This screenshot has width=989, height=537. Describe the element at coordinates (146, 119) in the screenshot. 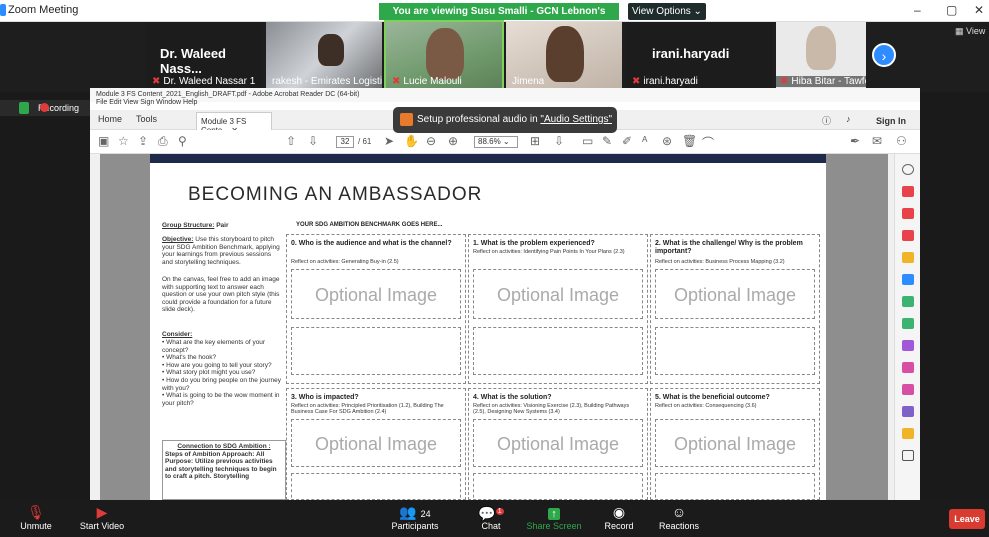

I see `tab-tools: Tools` at that location.